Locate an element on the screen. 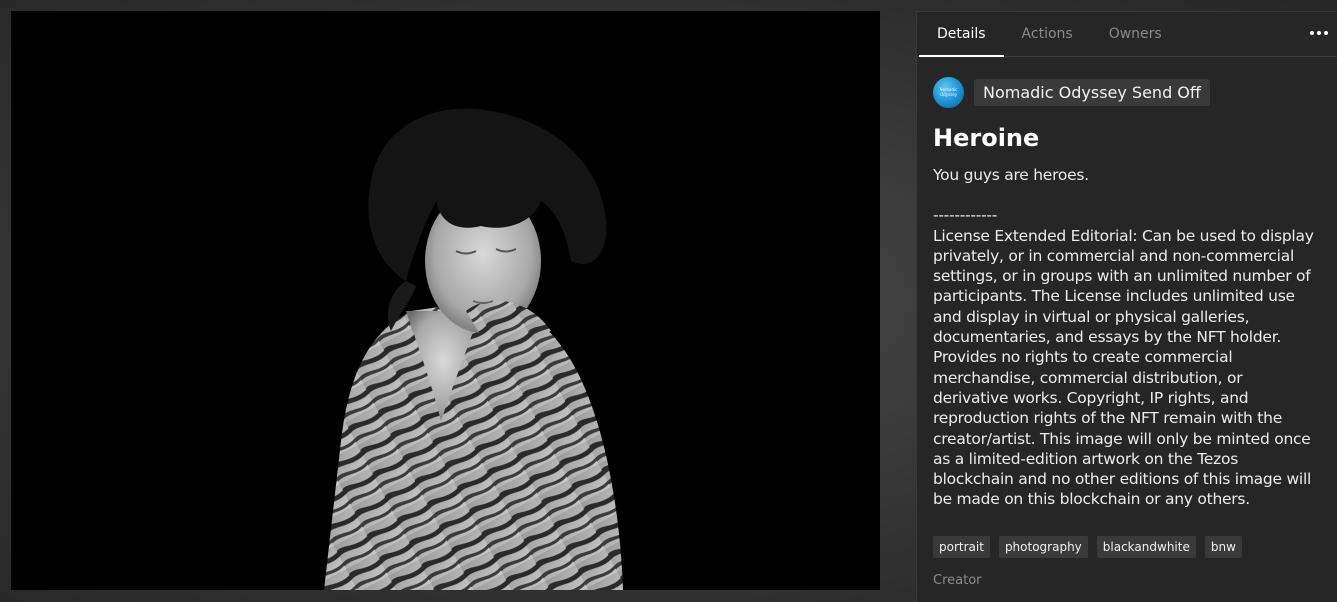  collection-row: Nomadic Odyssey Nomadic Odyssey Send Off is located at coordinates (1127, 92).